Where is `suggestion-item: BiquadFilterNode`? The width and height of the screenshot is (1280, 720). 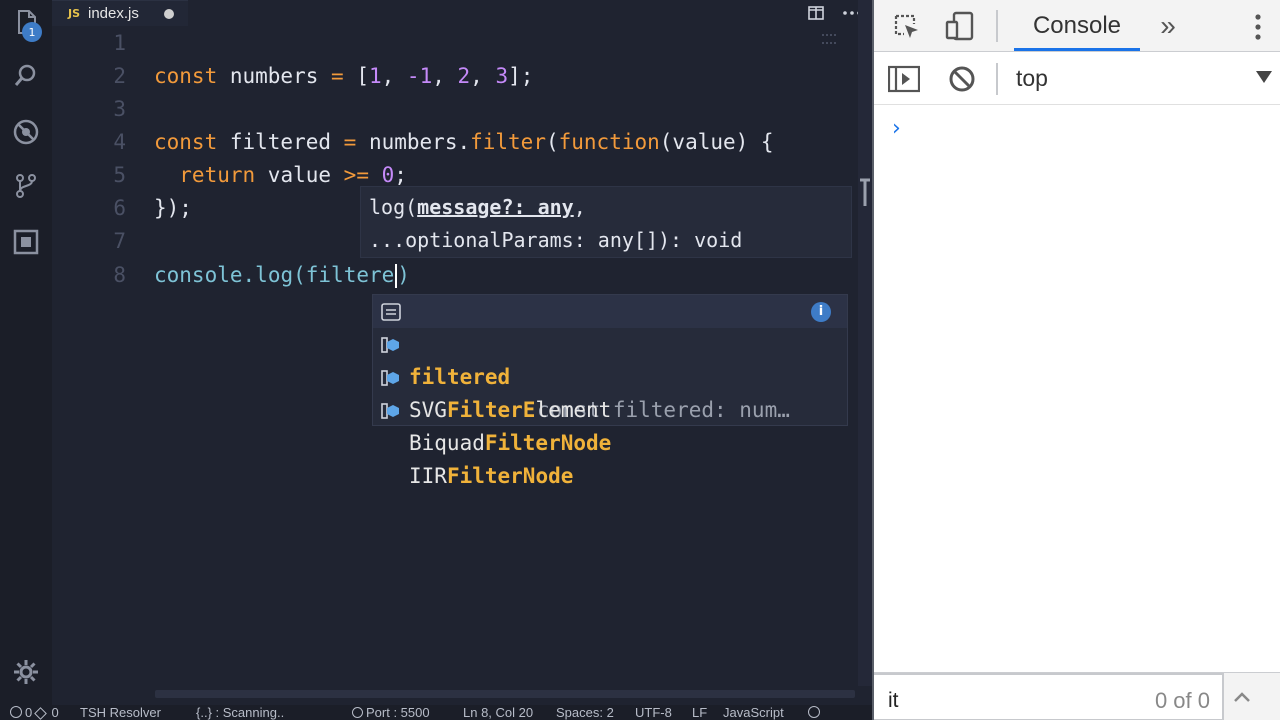
suggestion-item: BiquadFilterNode is located at coordinates (610, 408).